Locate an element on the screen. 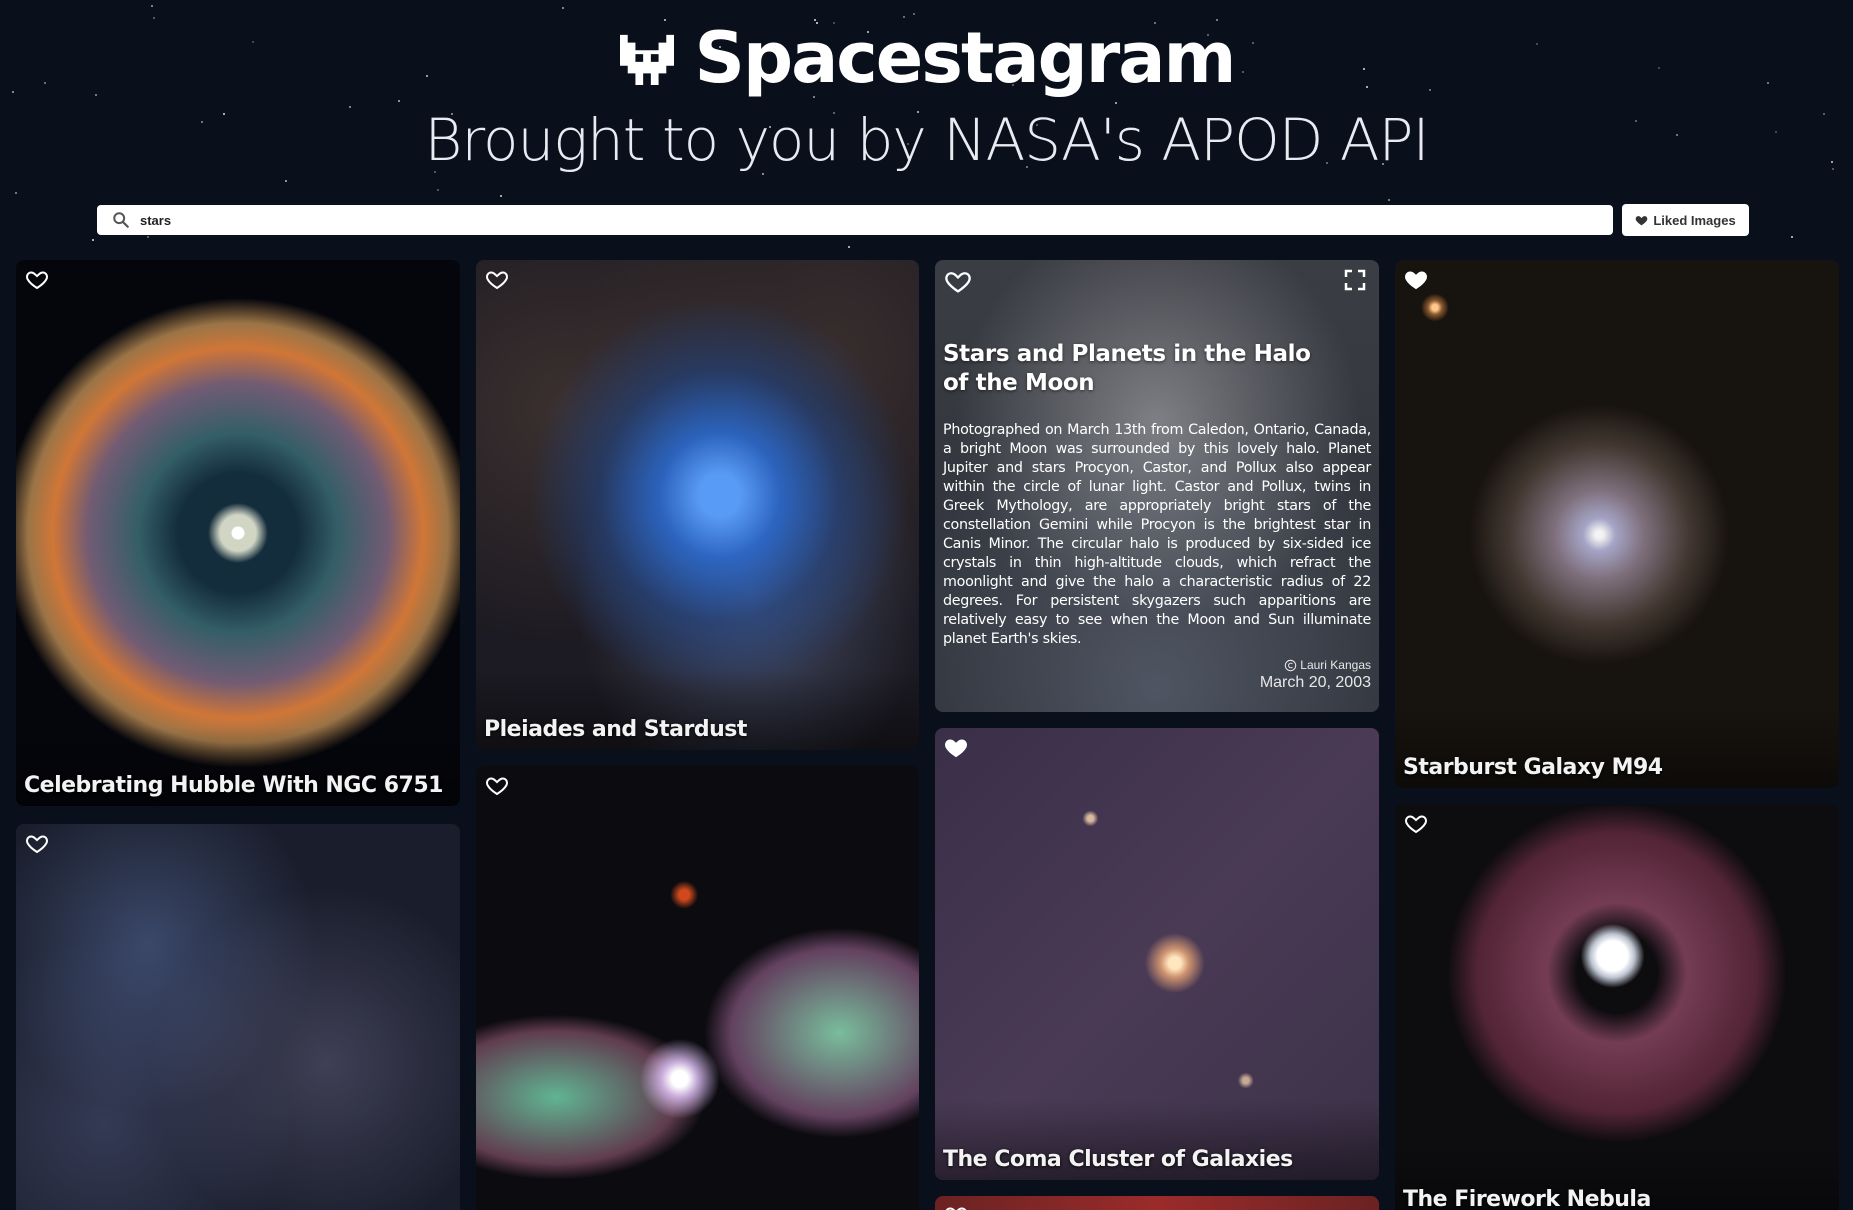  liked-images-label: Liked Images is located at coordinates (1694, 220).